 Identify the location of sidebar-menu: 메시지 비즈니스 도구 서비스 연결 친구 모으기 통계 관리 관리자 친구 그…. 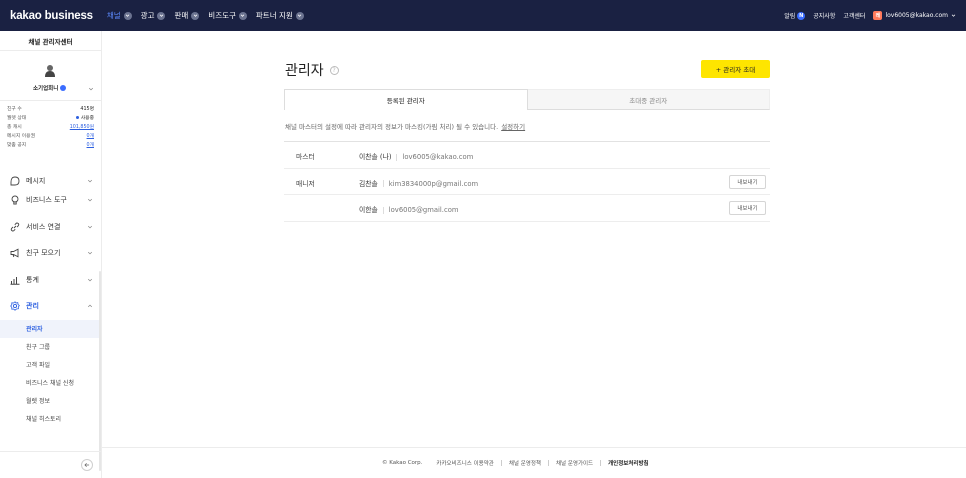
(50, 301).